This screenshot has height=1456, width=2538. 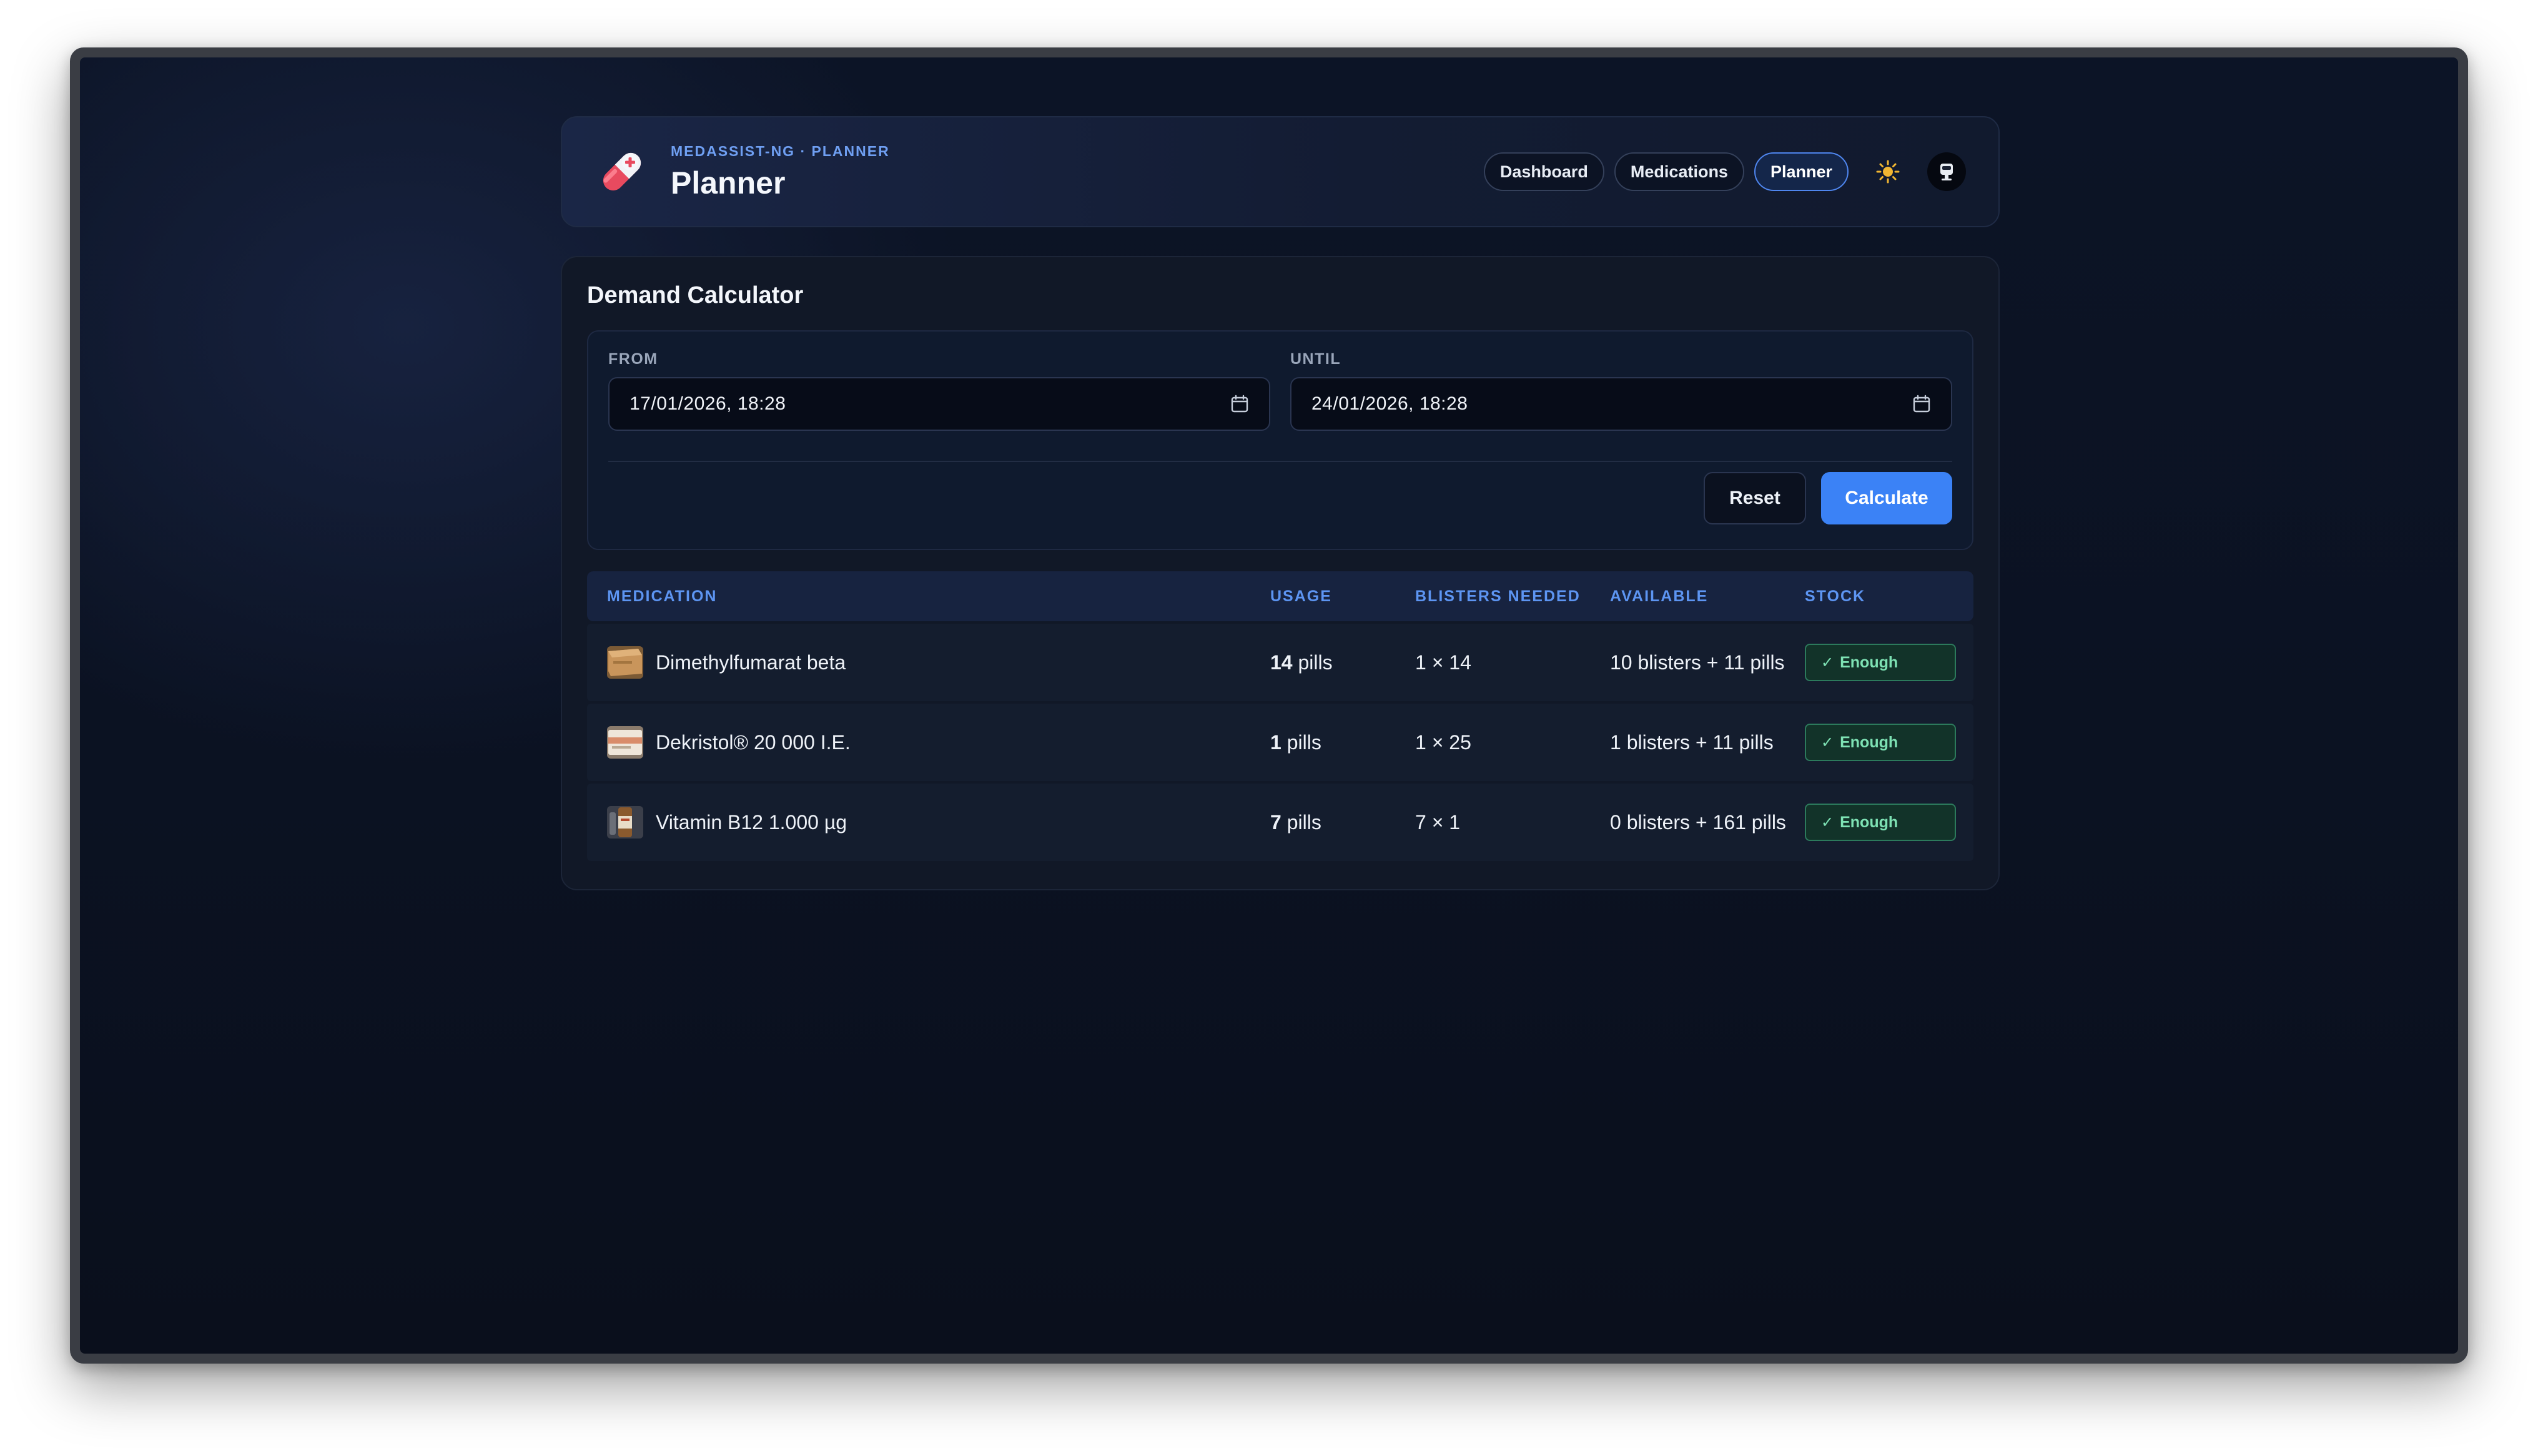 I want to click on avatar-icon, so click(x=1947, y=172).